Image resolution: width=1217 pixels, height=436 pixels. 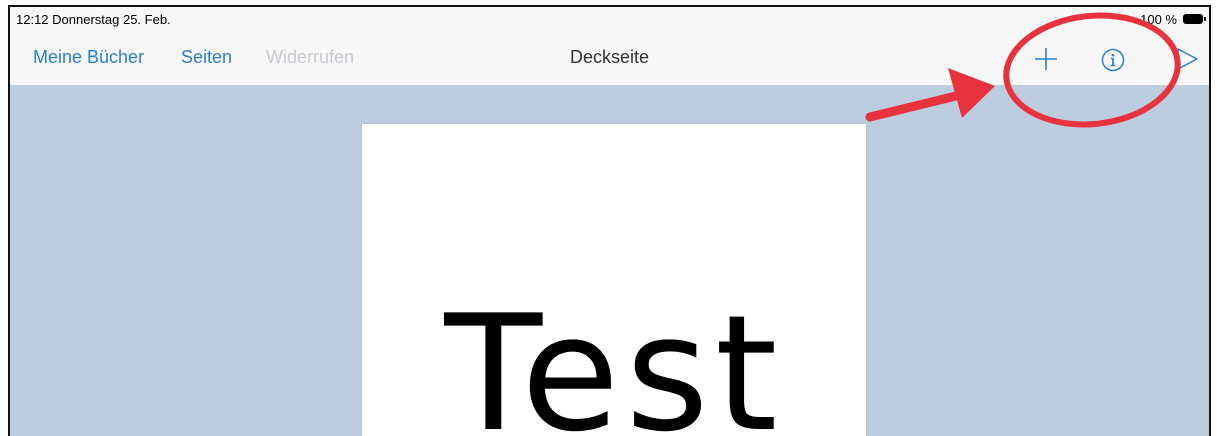 What do you see at coordinates (93, 19) in the screenshot?
I see `status-time-date: 12:12 Donnerstag 25. Feb.` at bounding box center [93, 19].